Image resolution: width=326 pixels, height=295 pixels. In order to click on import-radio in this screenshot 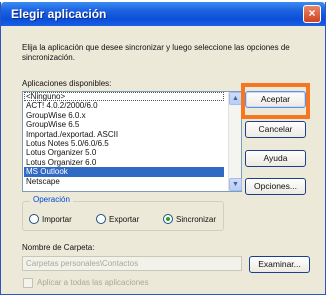, I will do `click(34, 219)`.